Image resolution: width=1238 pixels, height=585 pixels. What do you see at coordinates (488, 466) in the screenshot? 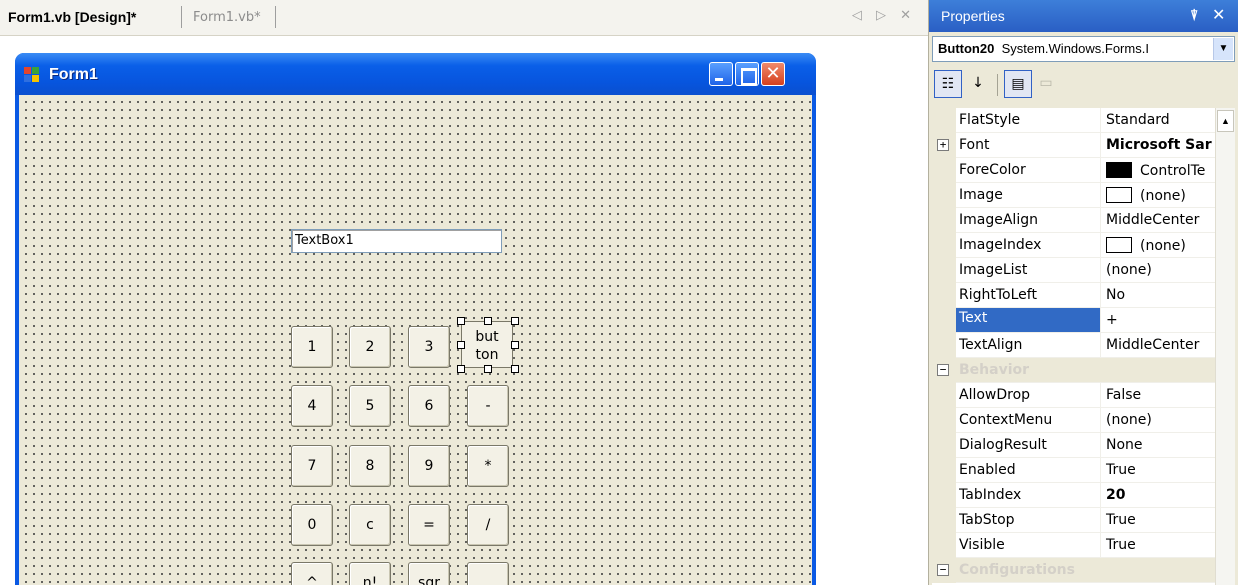
I see `button-multiply: *` at bounding box center [488, 466].